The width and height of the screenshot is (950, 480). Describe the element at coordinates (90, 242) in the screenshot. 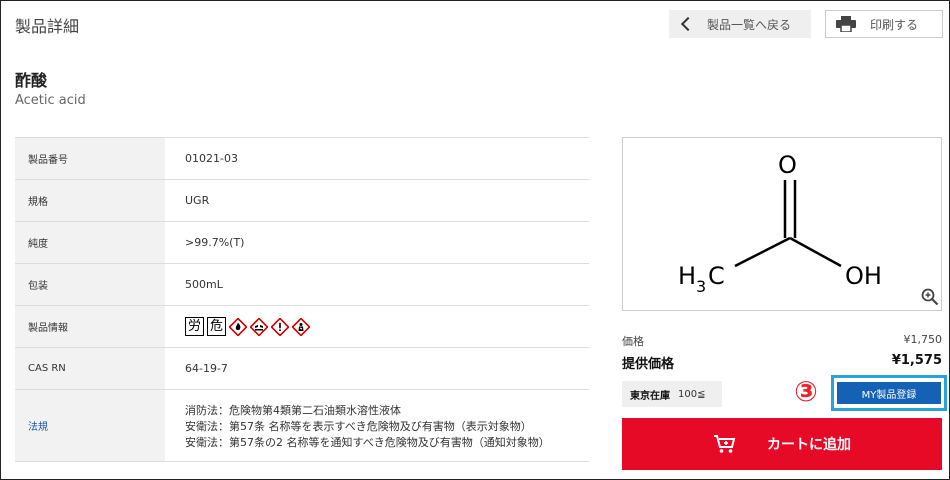

I see `spec-label: 純度` at that location.